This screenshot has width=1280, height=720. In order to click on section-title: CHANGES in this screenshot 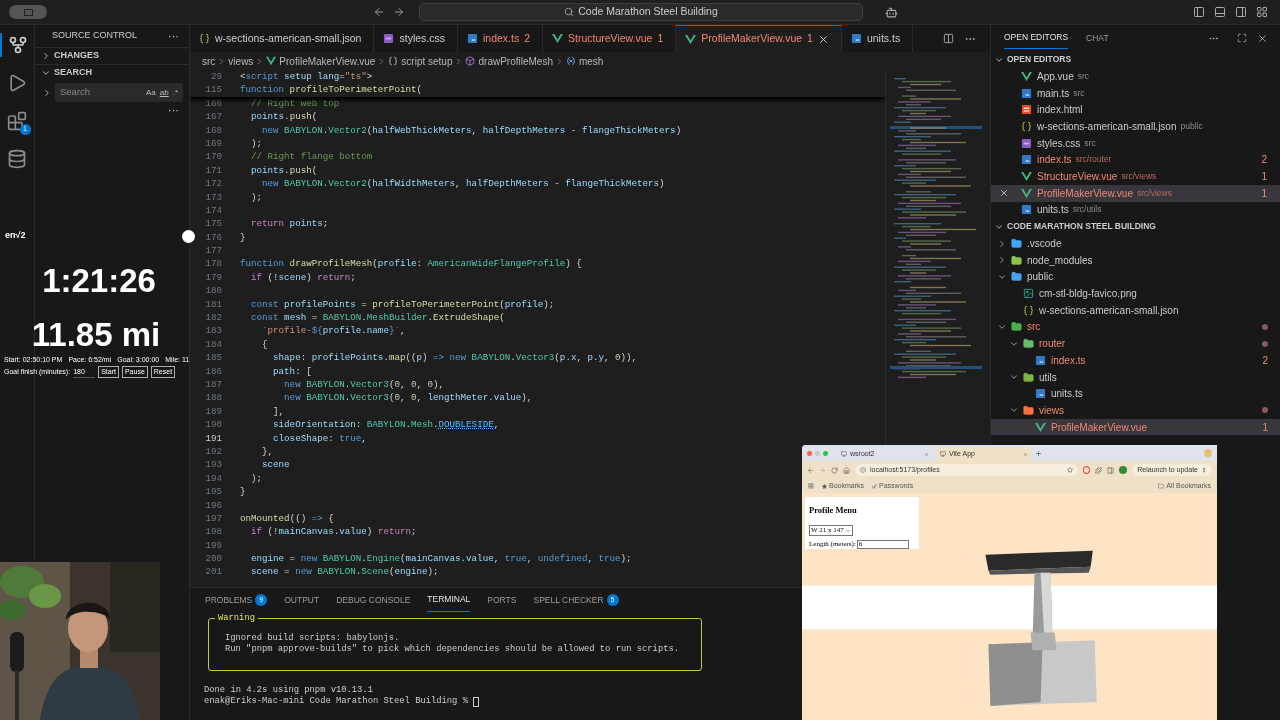, I will do `click(76, 56)`.